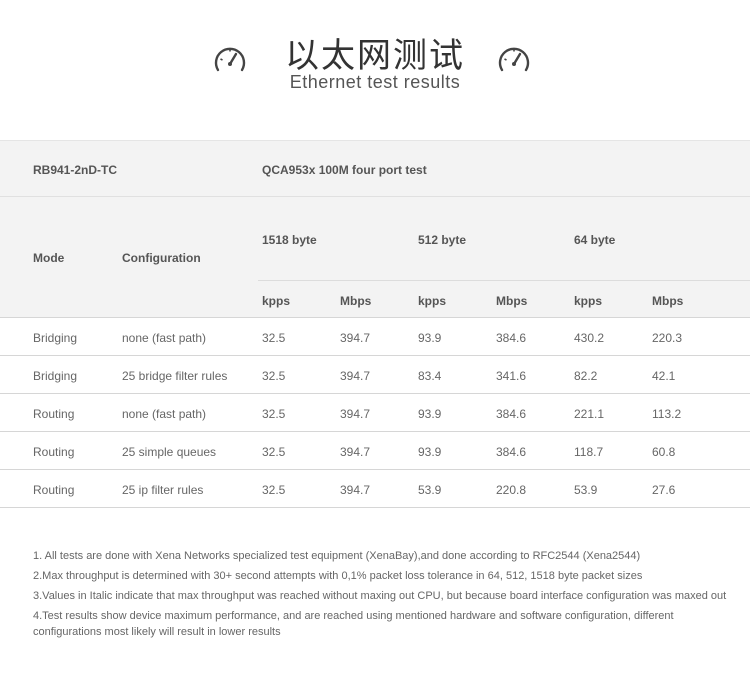 Image resolution: width=750 pixels, height=700 pixels. What do you see at coordinates (589, 452) in the screenshot?
I see `cell-value: 118.7` at bounding box center [589, 452].